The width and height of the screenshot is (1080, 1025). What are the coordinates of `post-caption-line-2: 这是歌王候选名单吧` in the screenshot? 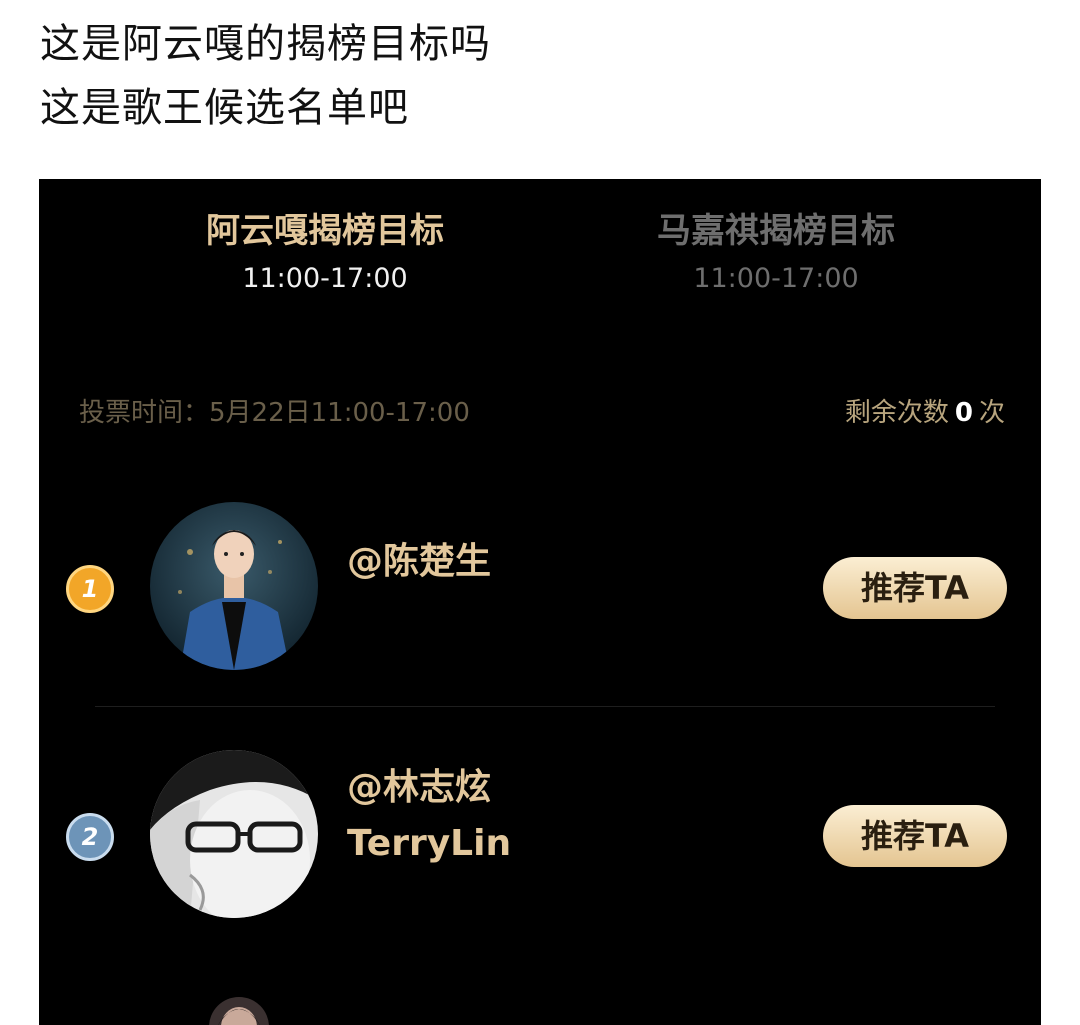 It's located at (224, 108).